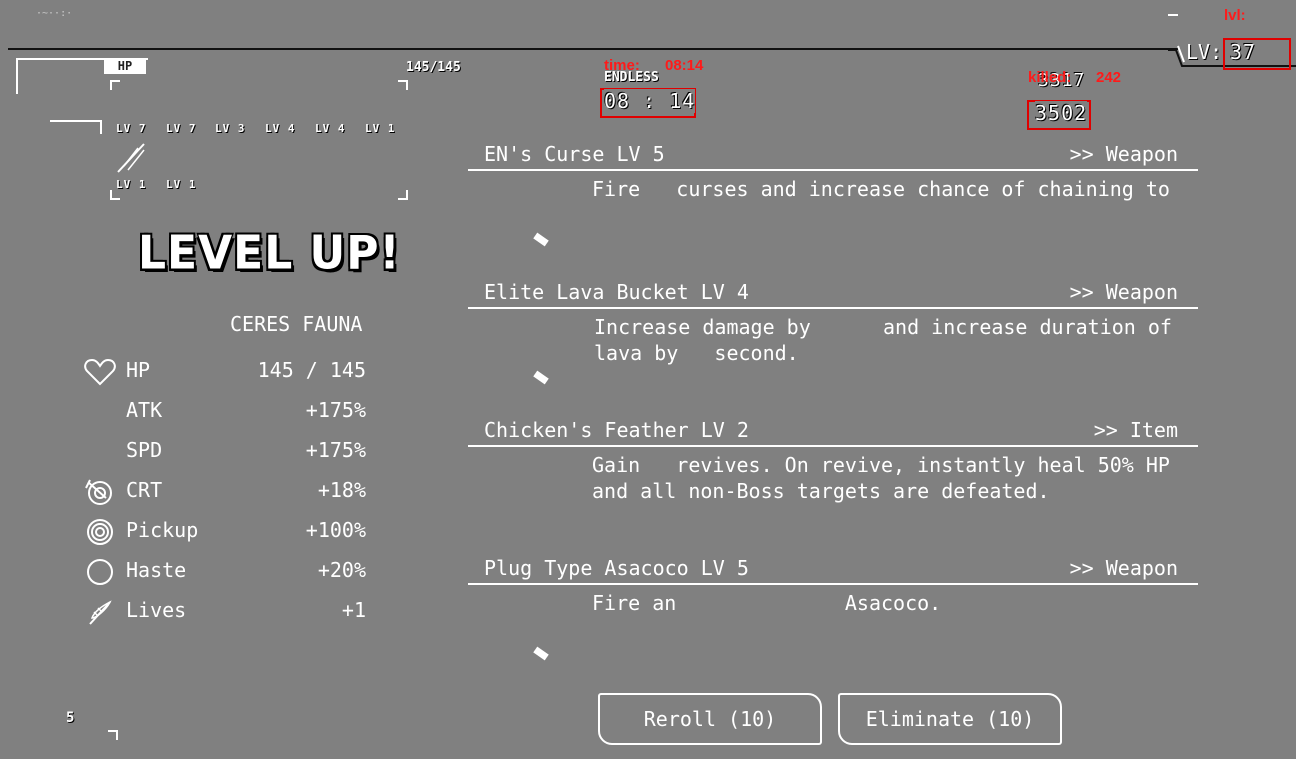  I want to click on card-title: Elite Lava Bucket LV 4, so click(616, 292).